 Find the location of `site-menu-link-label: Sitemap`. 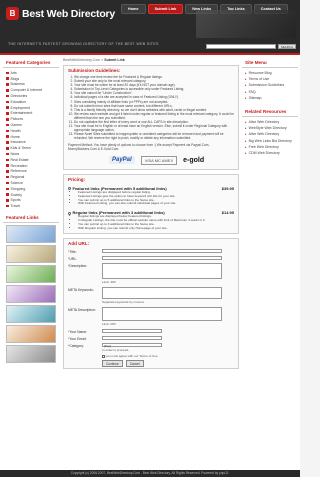

site-menu-link-label: Sitemap is located at coordinates (255, 97).